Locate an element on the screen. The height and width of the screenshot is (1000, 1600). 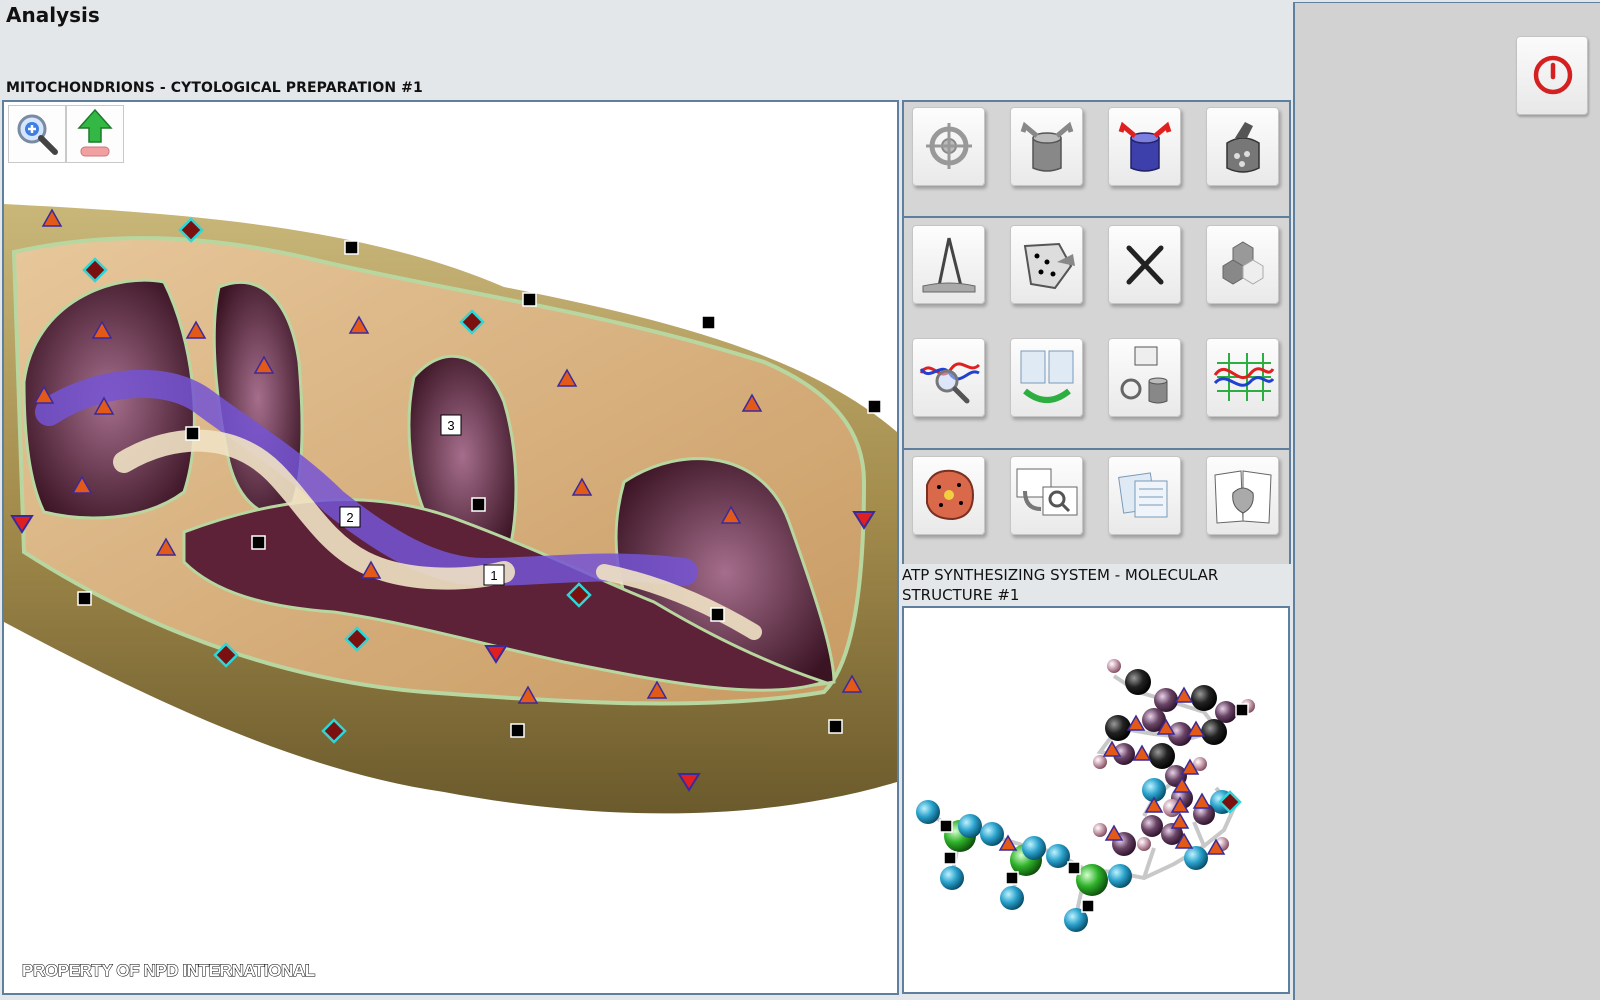
label-2: 2 is located at coordinates (349, 517).